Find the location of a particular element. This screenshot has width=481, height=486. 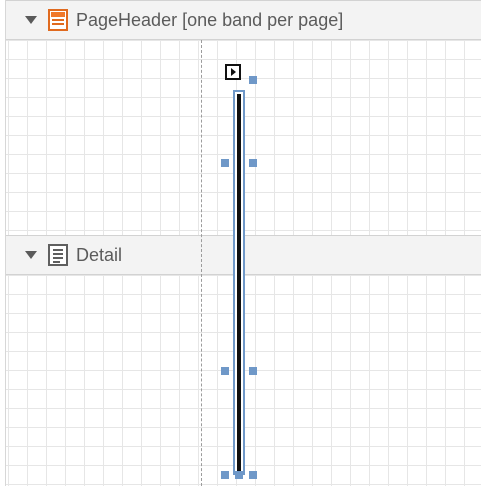

band-header-pageheader: PageHeader [one band per page] is located at coordinates (243, 20).